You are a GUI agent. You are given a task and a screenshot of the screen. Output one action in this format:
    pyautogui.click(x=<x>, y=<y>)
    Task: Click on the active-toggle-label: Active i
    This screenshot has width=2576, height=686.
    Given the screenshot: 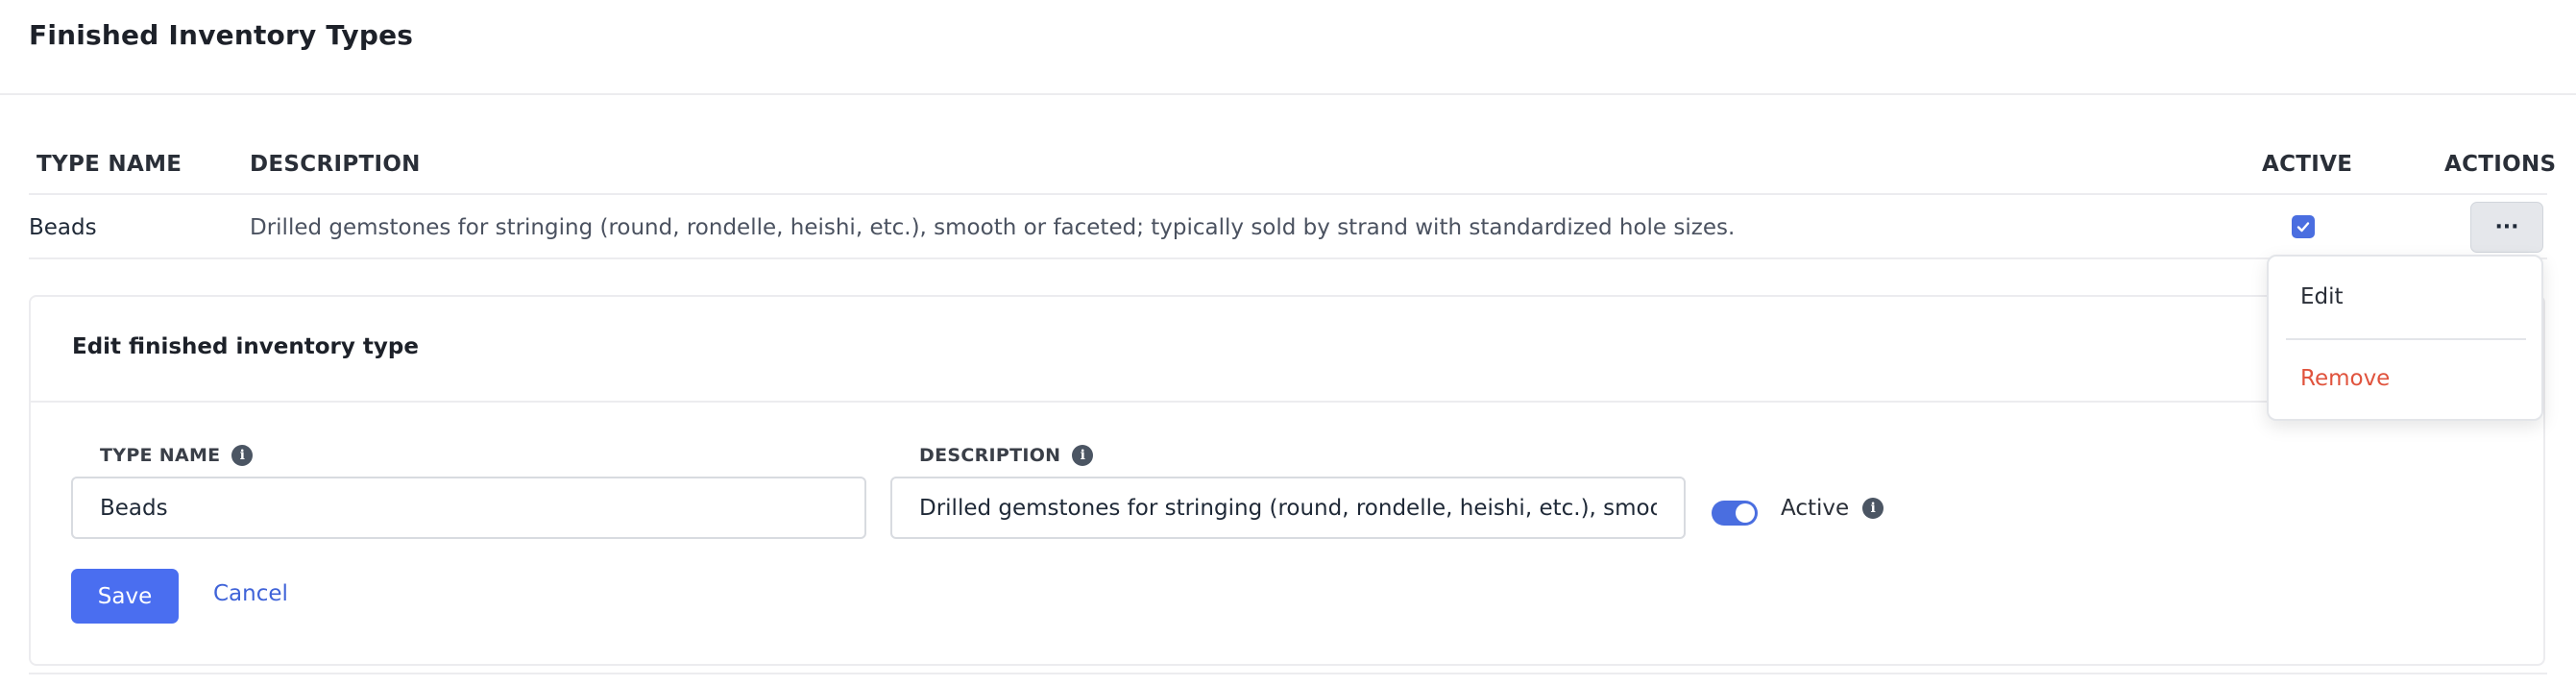 What is the action you would take?
    pyautogui.click(x=1833, y=509)
    